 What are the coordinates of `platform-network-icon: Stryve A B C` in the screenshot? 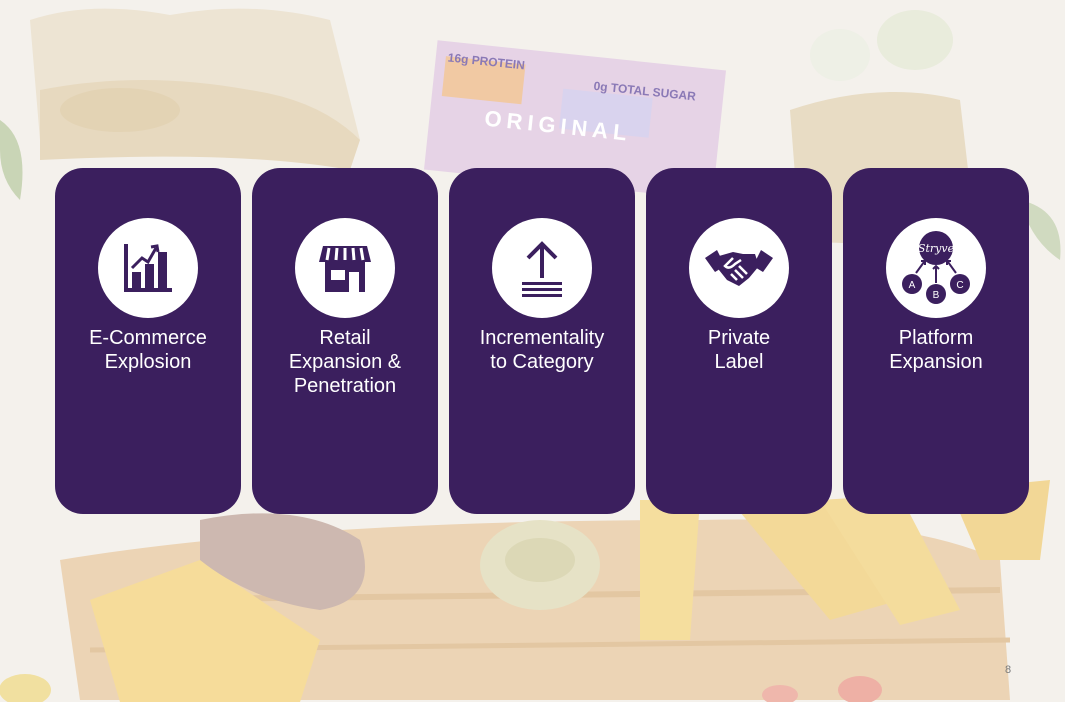 It's located at (936, 268).